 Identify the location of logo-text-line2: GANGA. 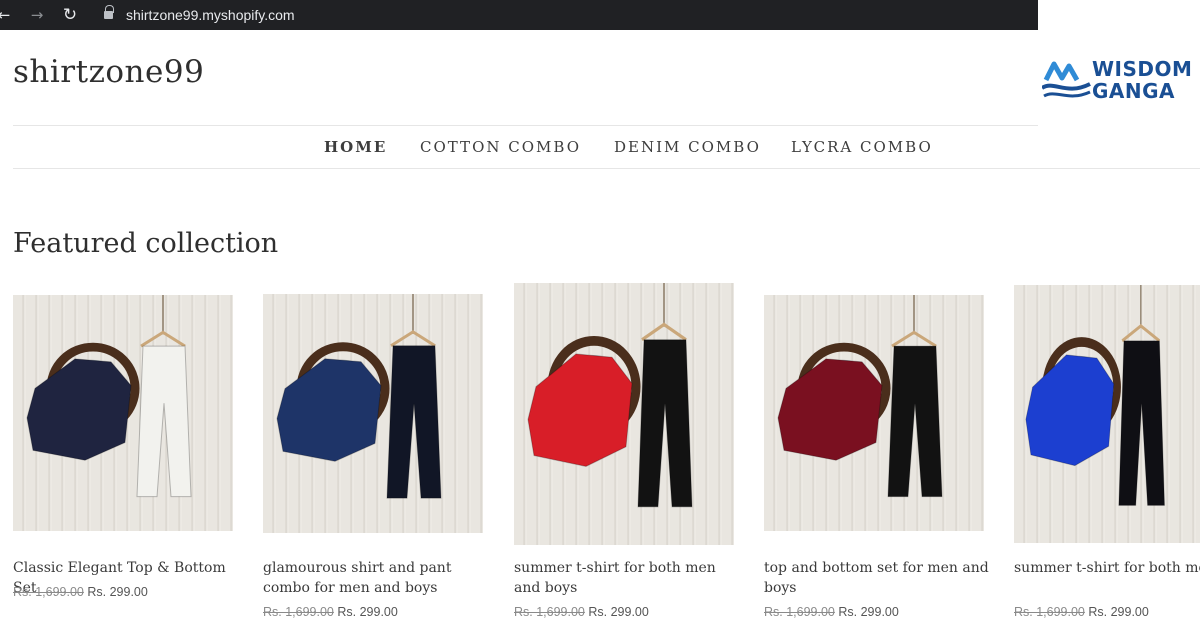
(1134, 91).